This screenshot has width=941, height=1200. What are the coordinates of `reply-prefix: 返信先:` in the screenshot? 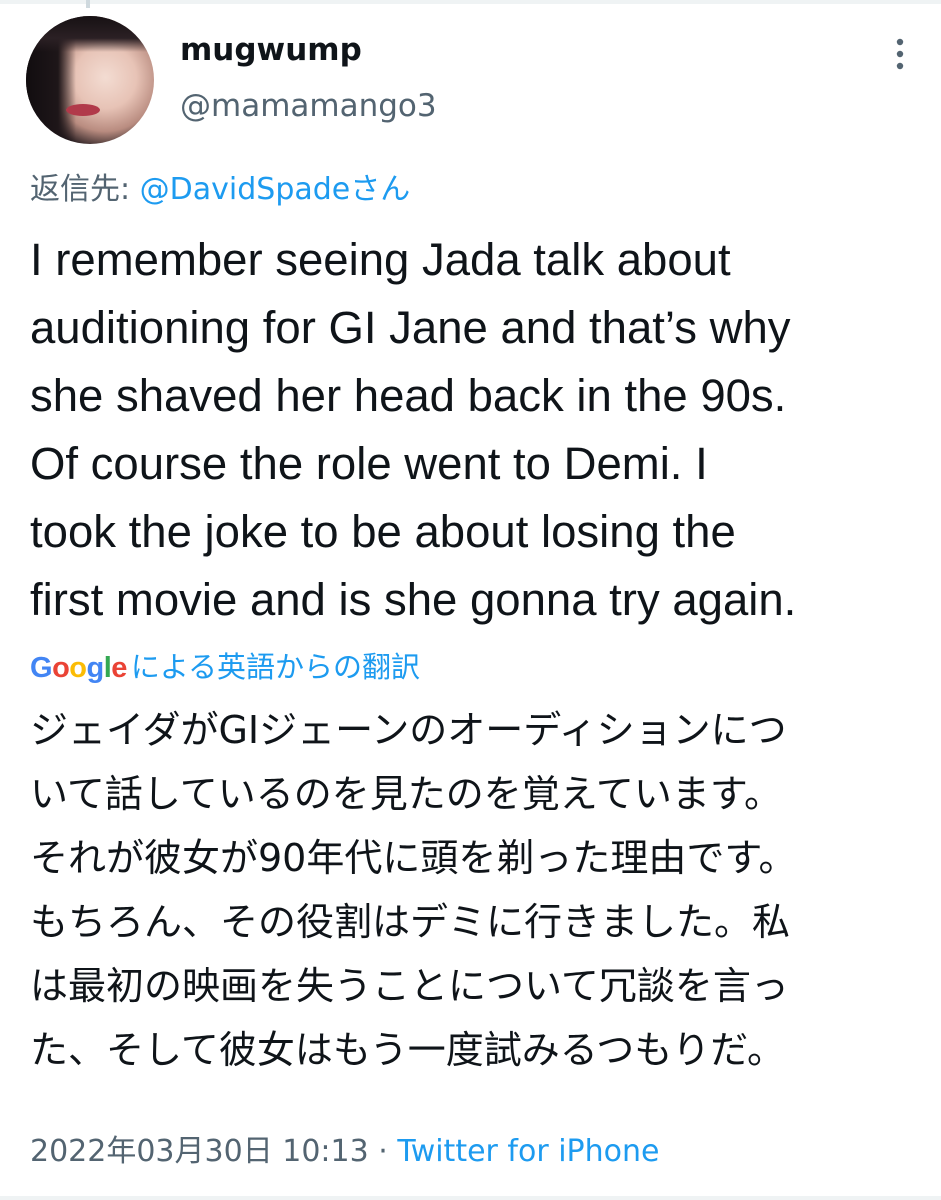 It's located at (80, 189).